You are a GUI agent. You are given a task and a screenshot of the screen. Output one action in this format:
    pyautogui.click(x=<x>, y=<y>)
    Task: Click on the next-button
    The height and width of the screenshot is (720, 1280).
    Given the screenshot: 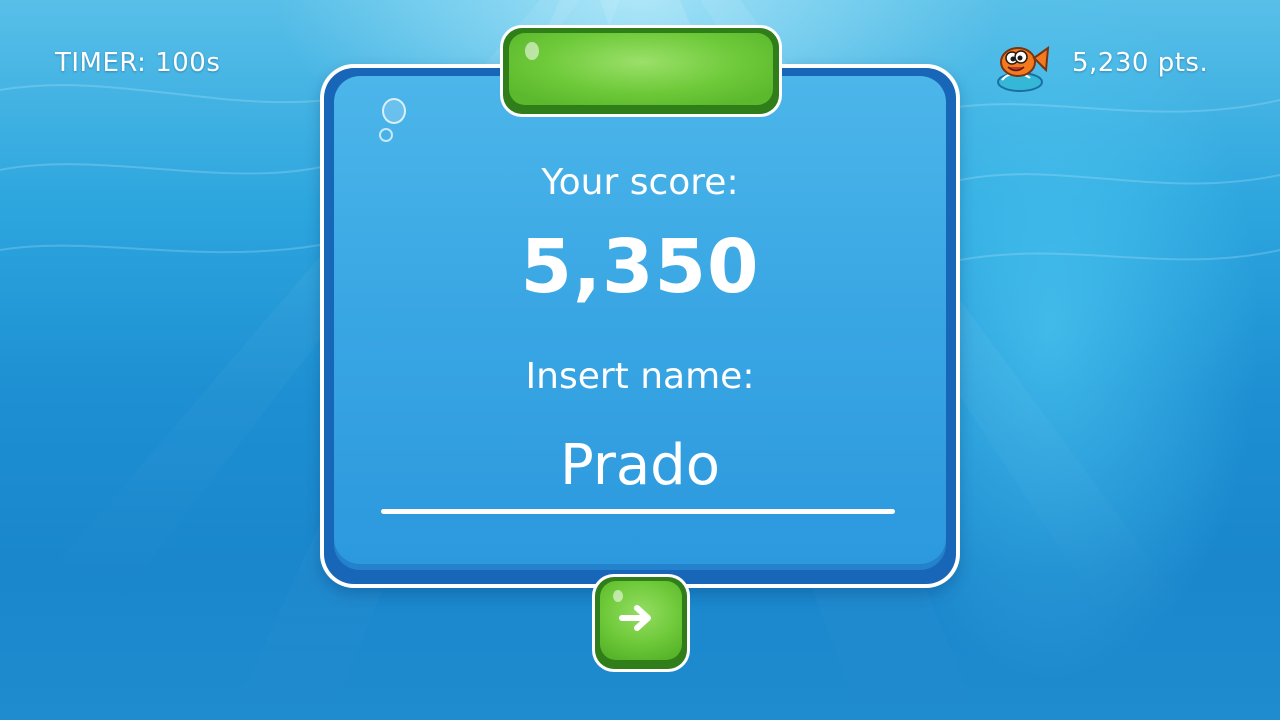 What is the action you would take?
    pyautogui.click(x=641, y=623)
    